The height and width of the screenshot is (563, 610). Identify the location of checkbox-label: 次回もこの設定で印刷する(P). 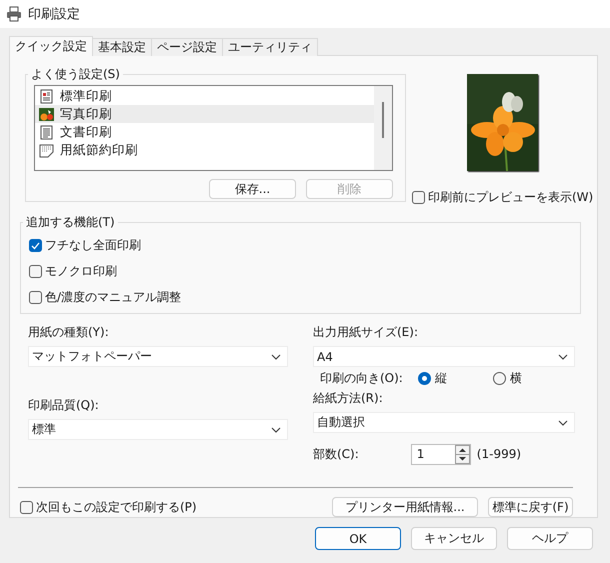
(116, 507).